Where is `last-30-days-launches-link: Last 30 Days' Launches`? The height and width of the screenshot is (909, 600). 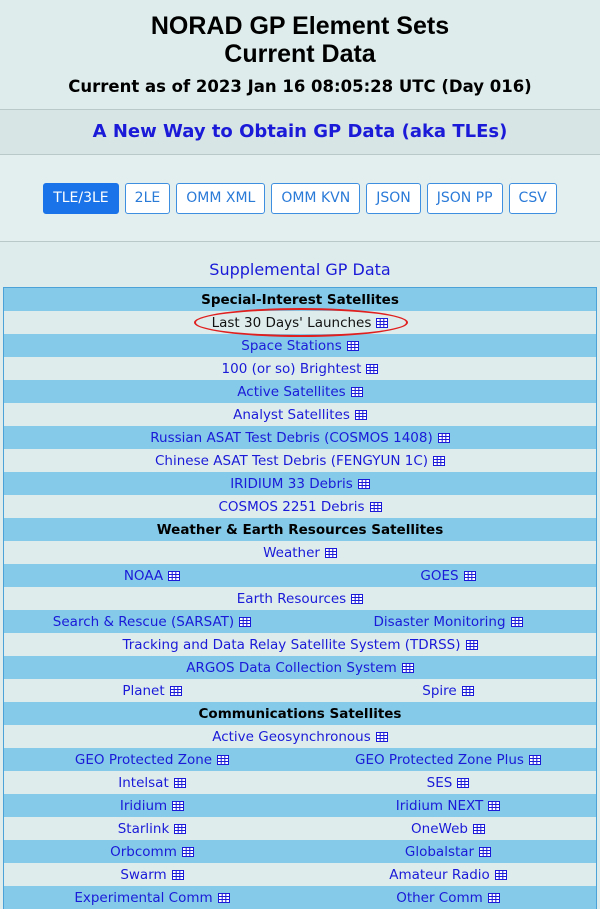 last-30-days-launches-link: Last 30 Days' Launches is located at coordinates (300, 322).